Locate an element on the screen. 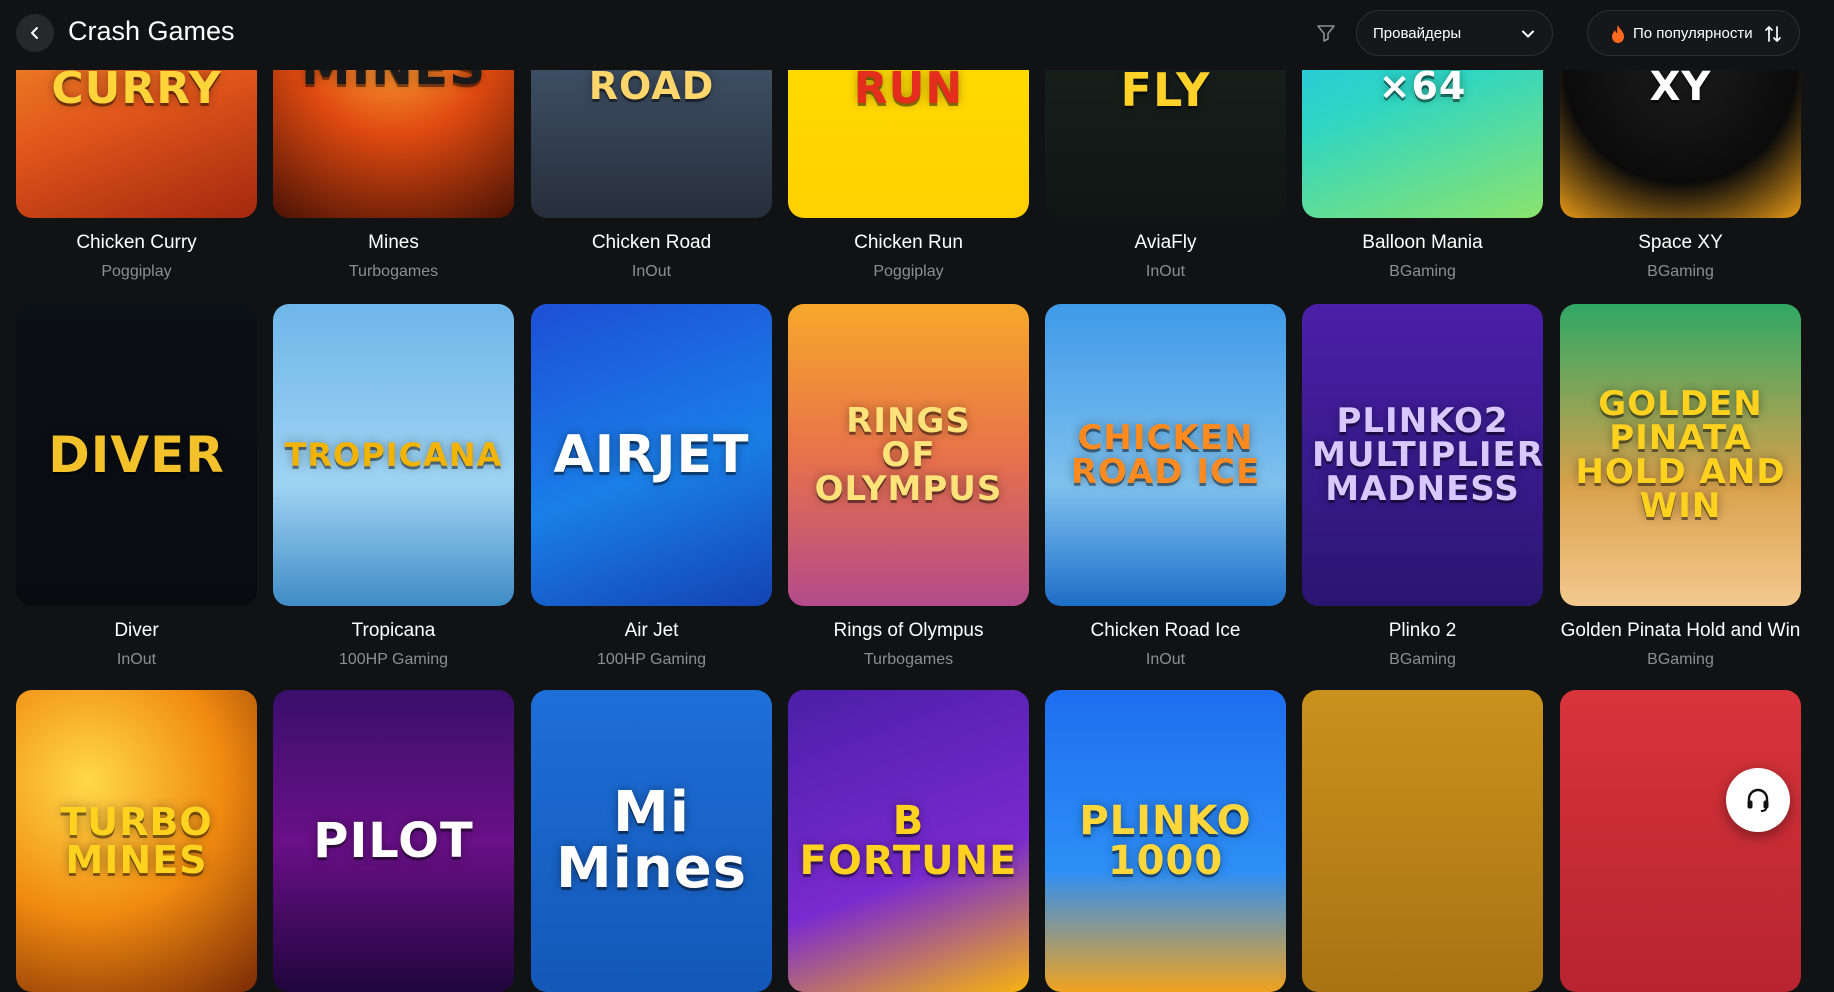 The height and width of the screenshot is (992, 1834). support-chat-button is located at coordinates (1758, 800).